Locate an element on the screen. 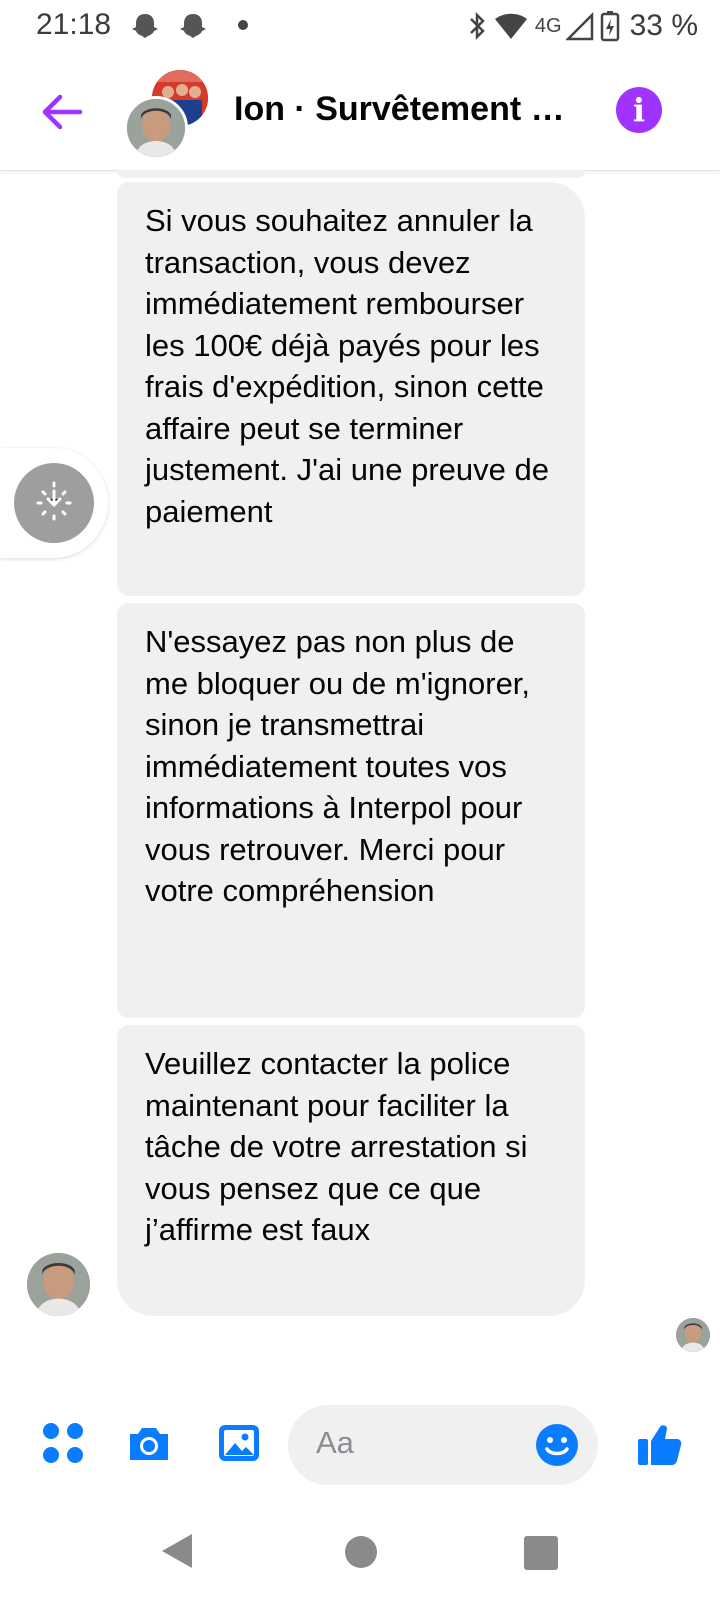  message-input-placeholder: Aa is located at coordinates (335, 1442).